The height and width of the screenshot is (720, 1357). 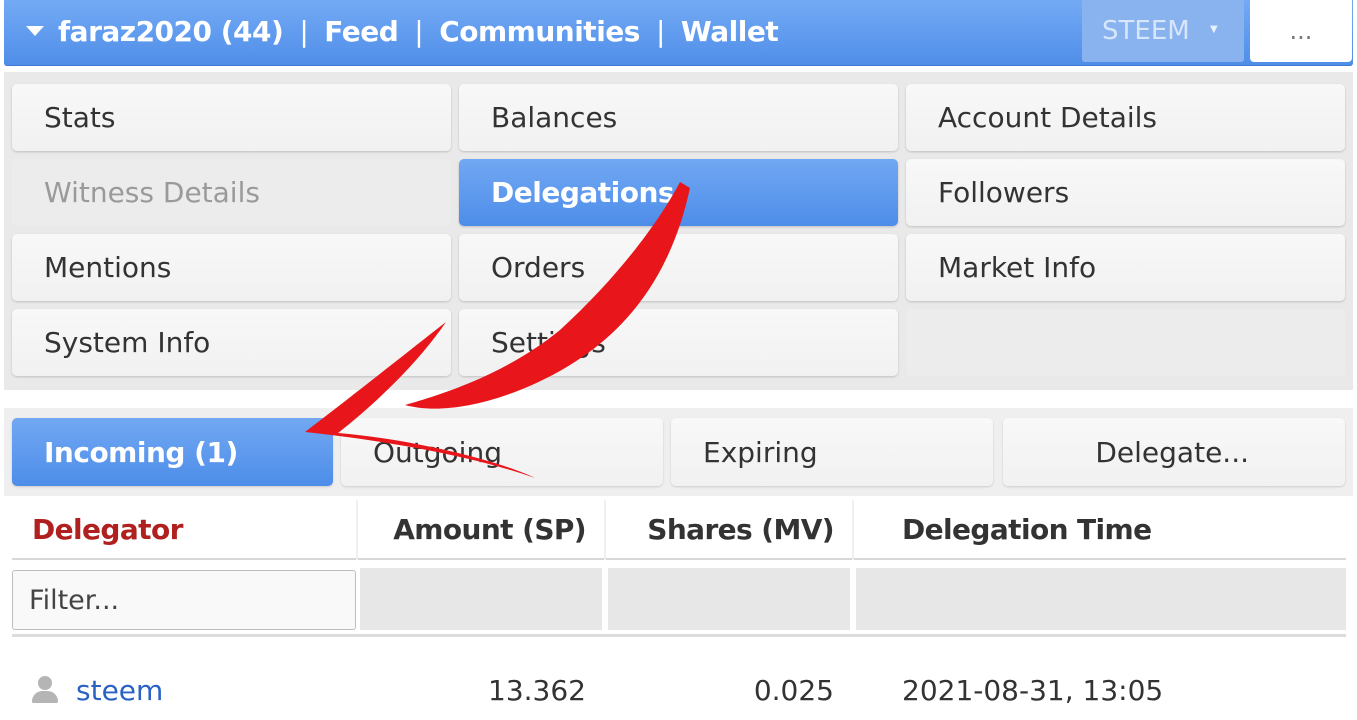 I want to click on menu-item-delegations: Delegations, so click(x=678, y=192).